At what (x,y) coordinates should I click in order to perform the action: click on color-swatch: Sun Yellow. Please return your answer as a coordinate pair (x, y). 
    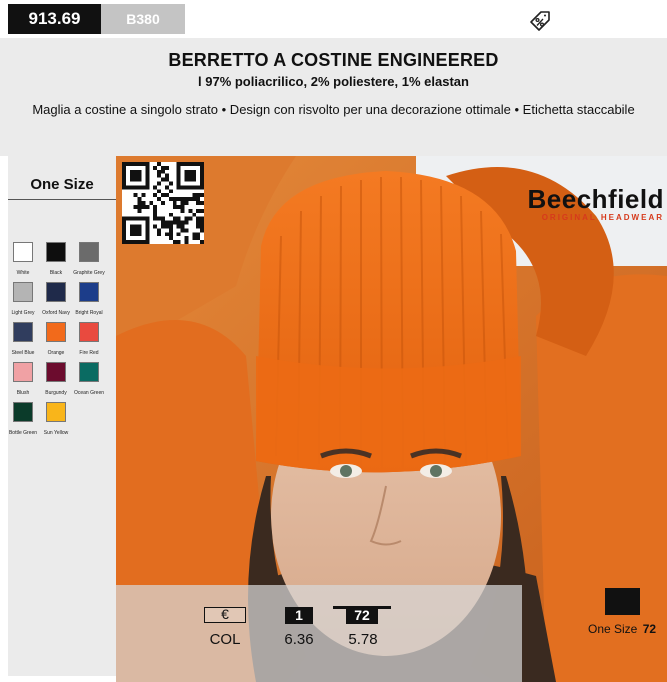
    Looking at the image, I should click on (56, 419).